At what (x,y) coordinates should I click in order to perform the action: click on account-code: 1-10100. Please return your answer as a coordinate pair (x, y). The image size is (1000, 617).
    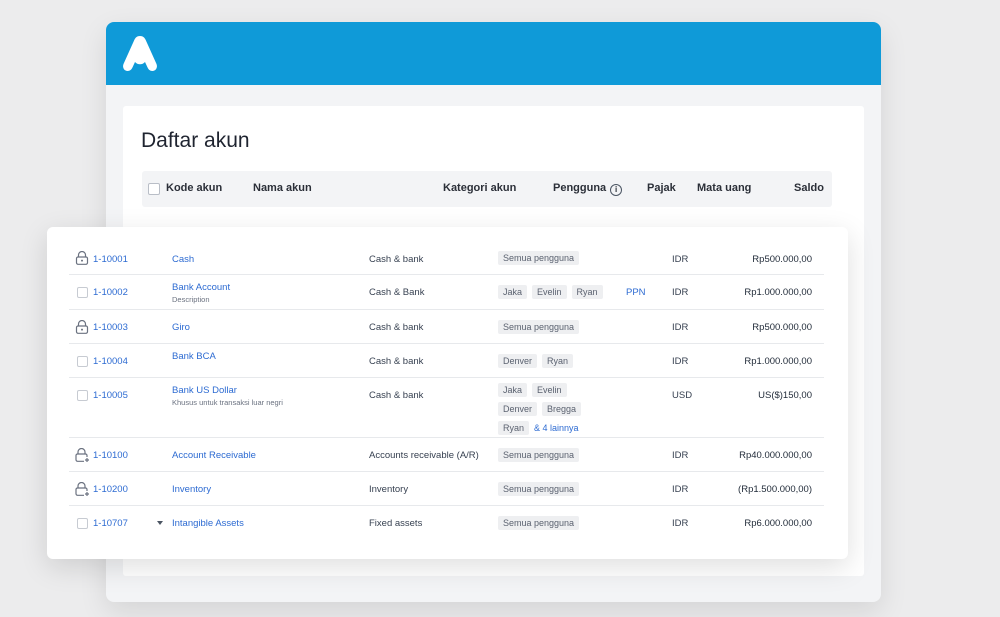
    Looking at the image, I should click on (110, 455).